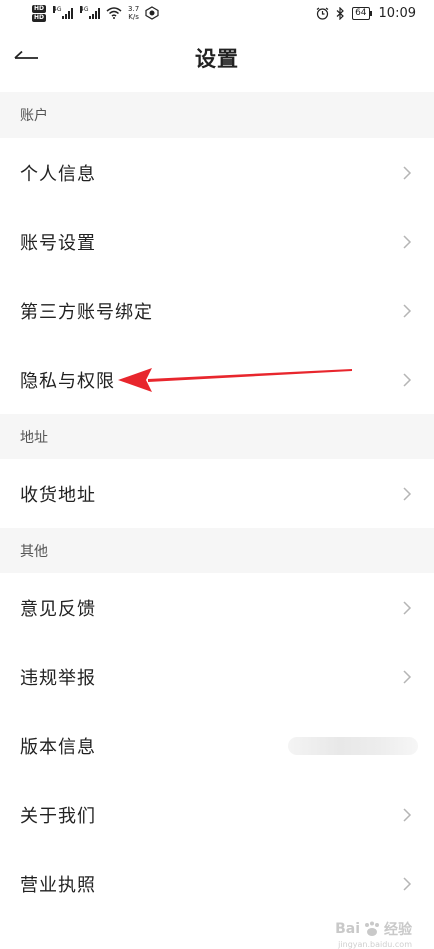 The height and width of the screenshot is (949, 434). What do you see at coordinates (398, 930) in the screenshot?
I see `watermark-brand-suffix: 经验` at bounding box center [398, 930].